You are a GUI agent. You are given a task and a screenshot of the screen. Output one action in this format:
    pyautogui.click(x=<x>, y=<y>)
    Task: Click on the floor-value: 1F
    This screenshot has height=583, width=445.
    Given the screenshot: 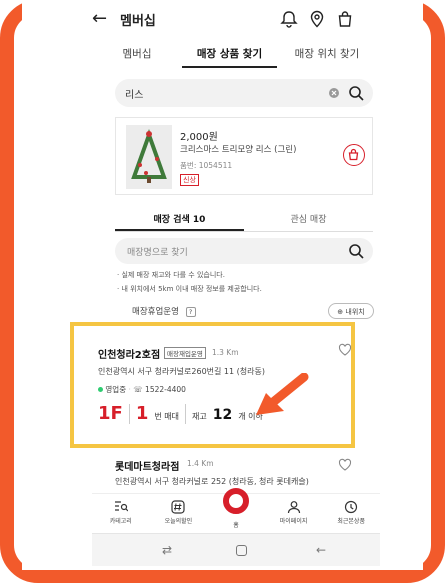 What is the action you would take?
    pyautogui.click(x=110, y=413)
    